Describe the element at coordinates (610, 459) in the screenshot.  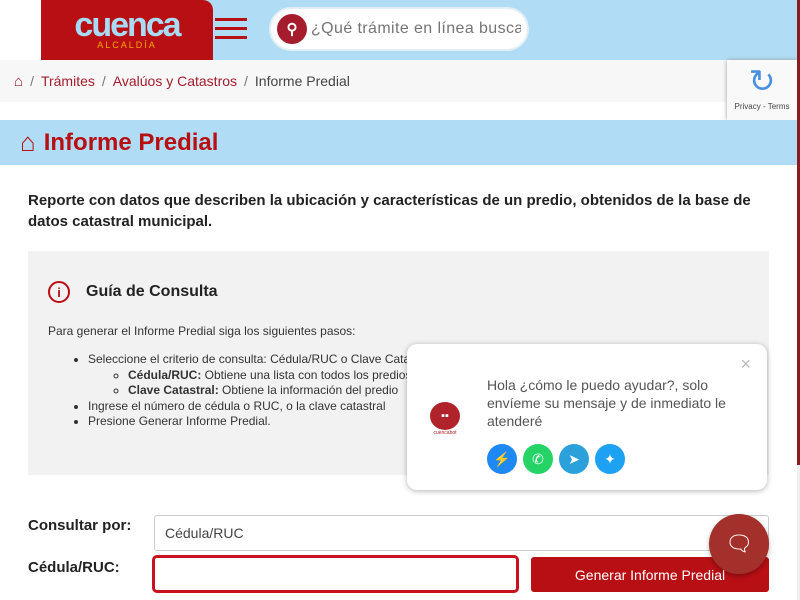
I see `twitter-icon: ✦` at that location.